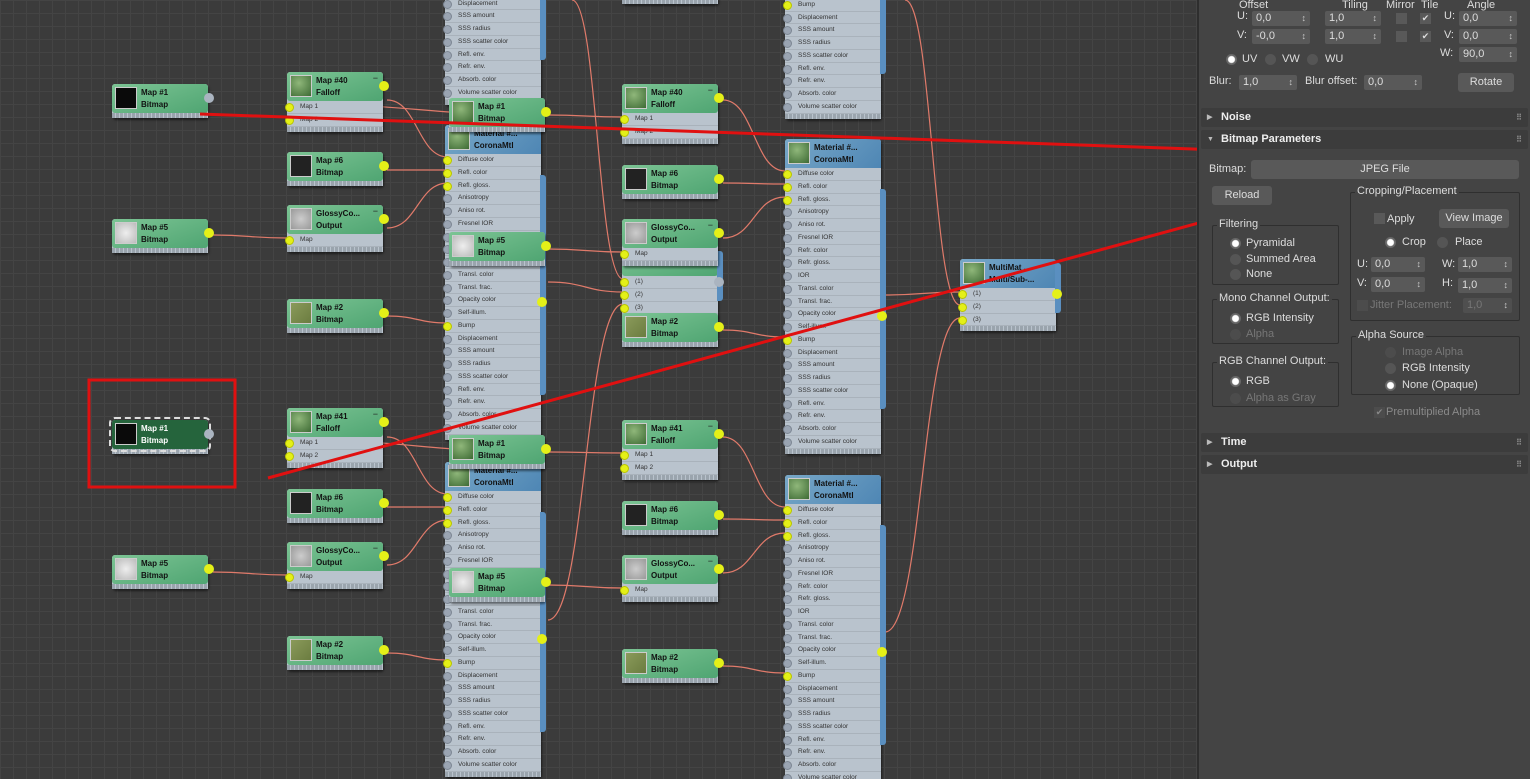 This screenshot has height=779, width=1530. Describe the element at coordinates (1281, 18) in the screenshot. I see `u-offset-spinner: 0,0` at that location.